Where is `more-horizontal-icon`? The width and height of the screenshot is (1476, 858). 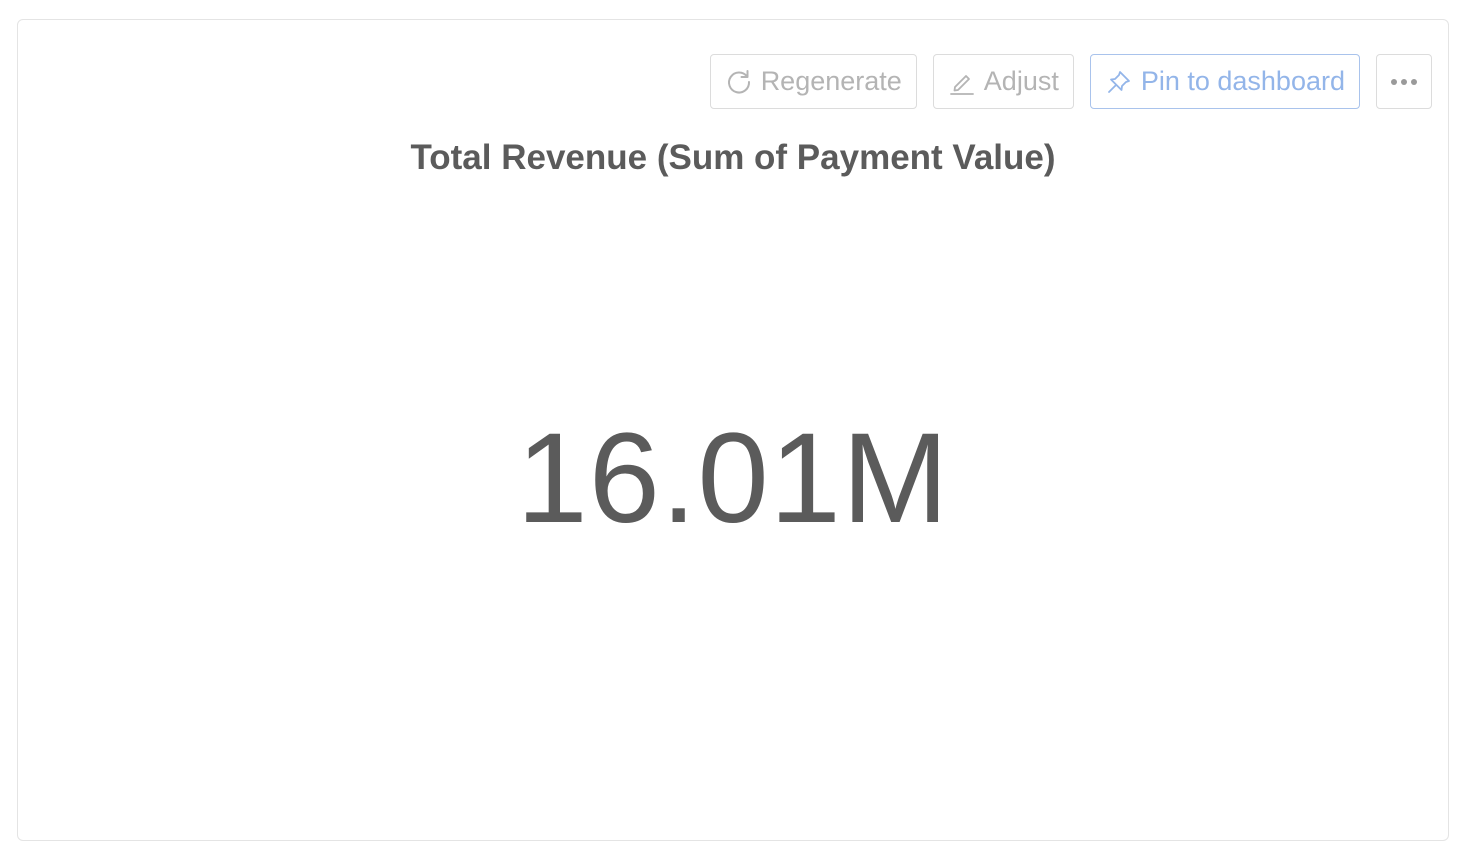
more-horizontal-icon is located at coordinates (1404, 81).